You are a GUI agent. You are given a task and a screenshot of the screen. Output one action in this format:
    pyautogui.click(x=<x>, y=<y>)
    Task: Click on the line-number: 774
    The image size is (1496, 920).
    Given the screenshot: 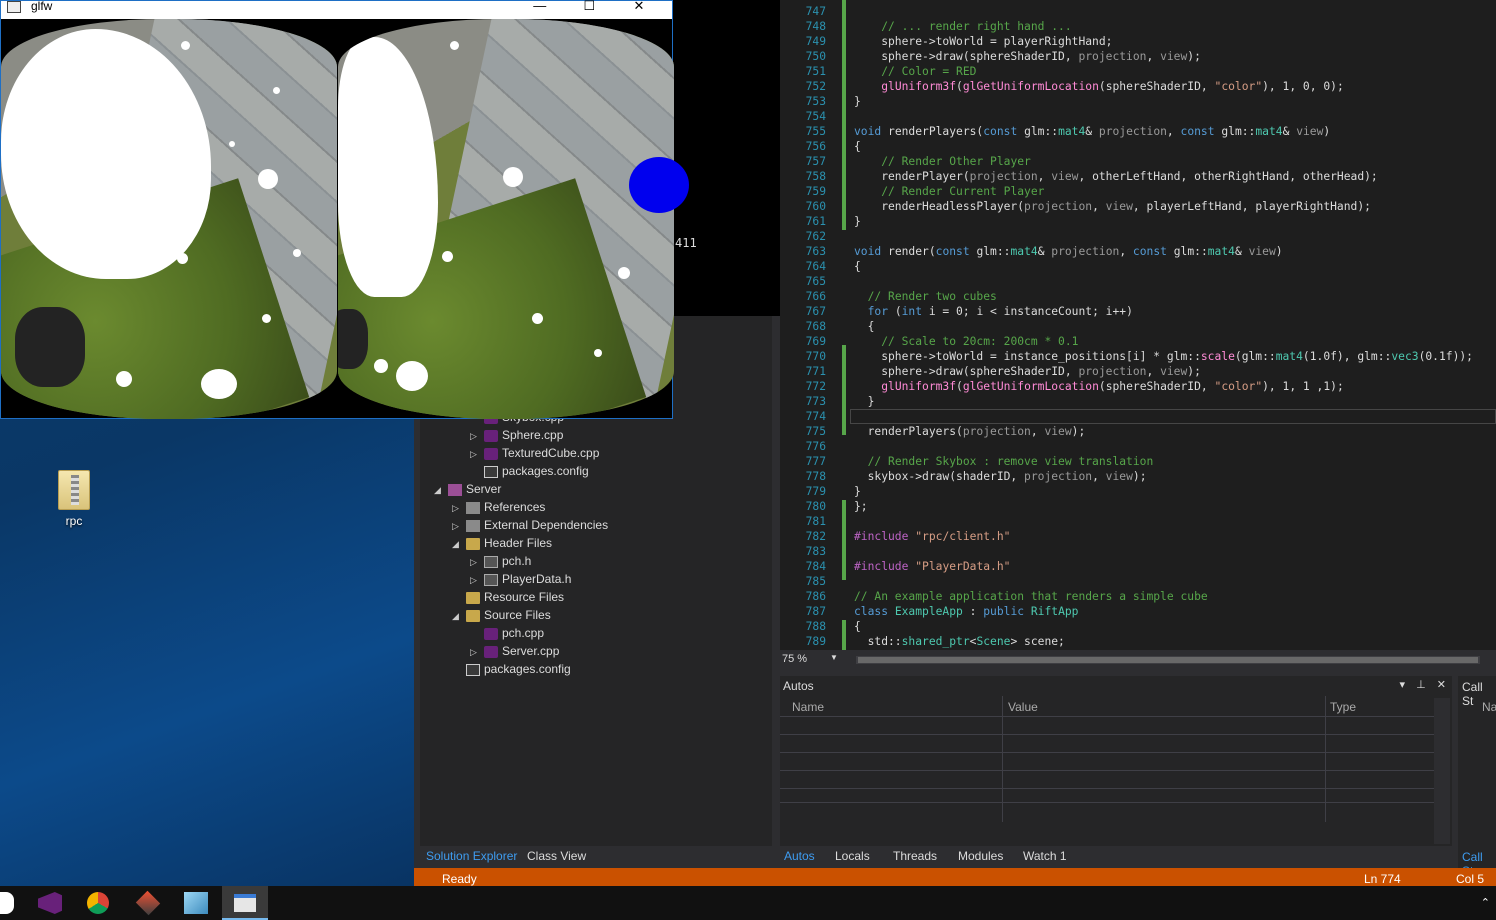 What is the action you would take?
    pyautogui.click(x=815, y=416)
    